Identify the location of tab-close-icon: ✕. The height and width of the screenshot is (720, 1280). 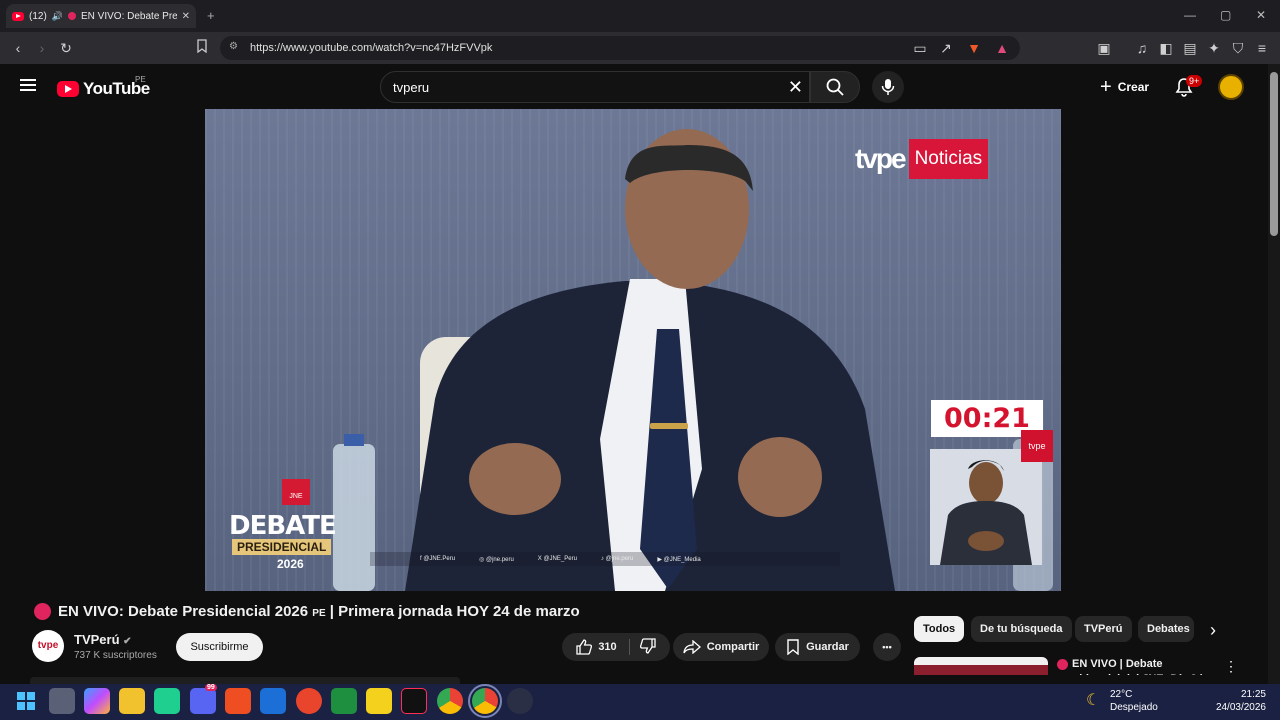
(186, 16).